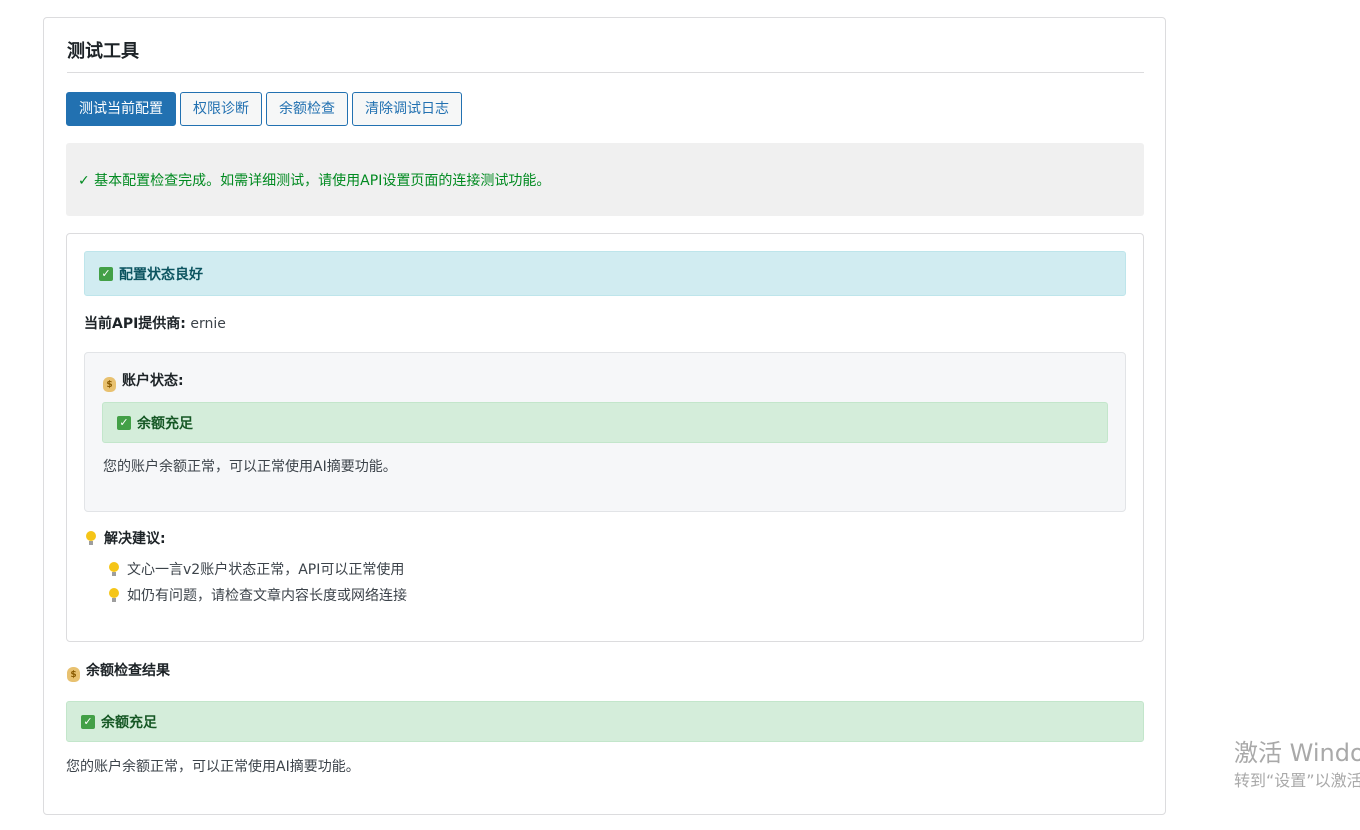 The image size is (1360, 830). Describe the element at coordinates (153, 381) in the screenshot. I see `account-status-heading-text: 账户状态:` at that location.